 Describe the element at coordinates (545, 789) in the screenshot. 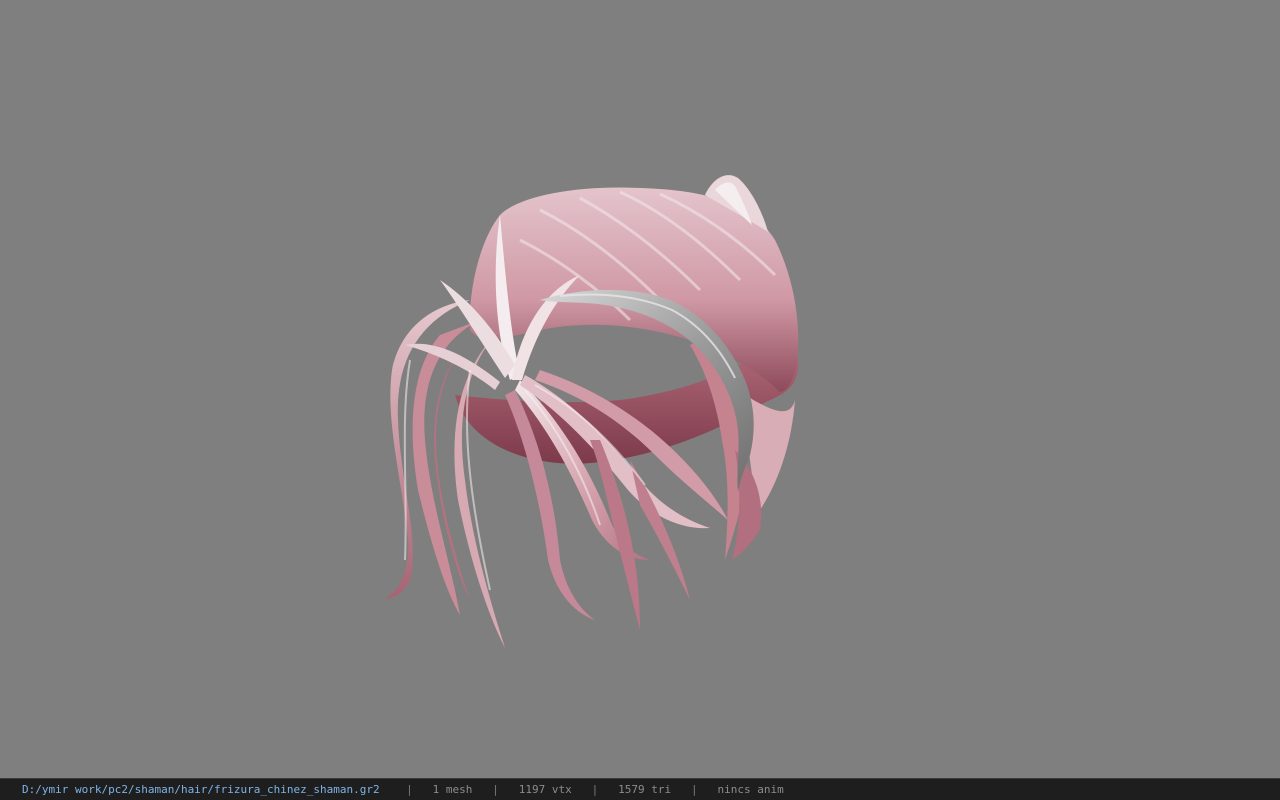

I see `vertex-count: 1197 vtx` at that location.